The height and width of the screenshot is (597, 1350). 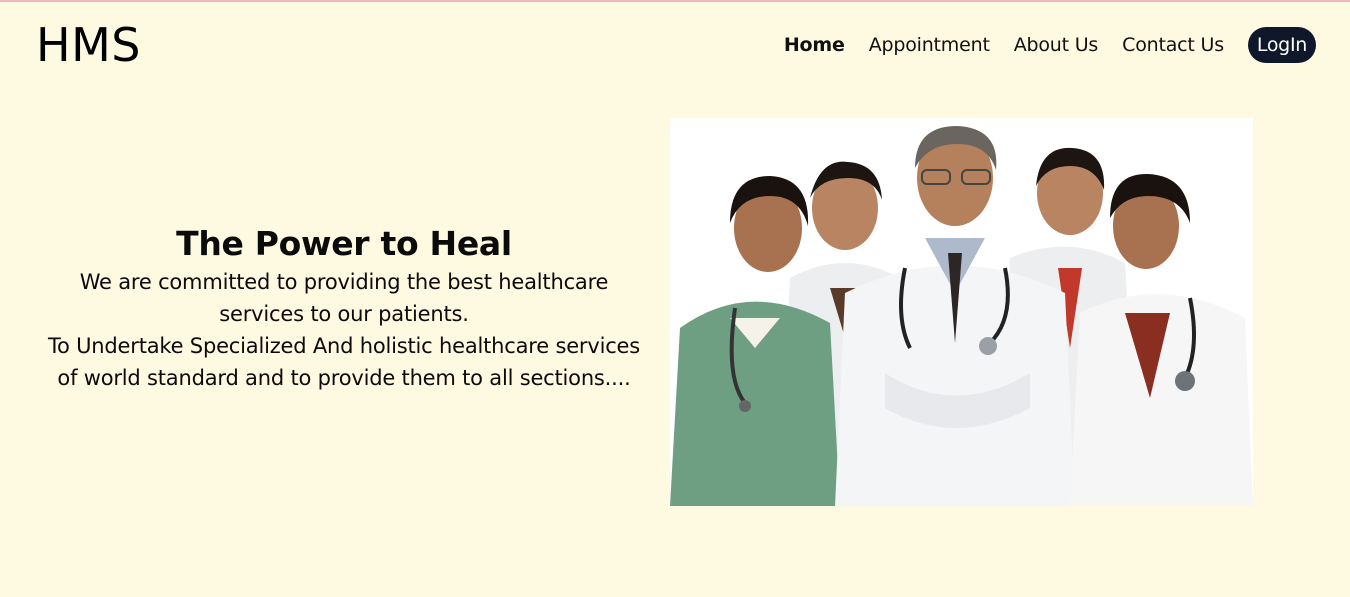 I want to click on hero-title: The Power to Heal, so click(x=344, y=243).